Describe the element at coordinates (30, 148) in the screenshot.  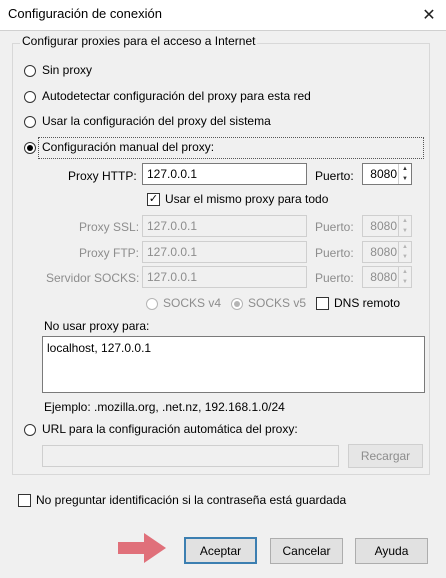
I see `manual-proxy-radio` at that location.